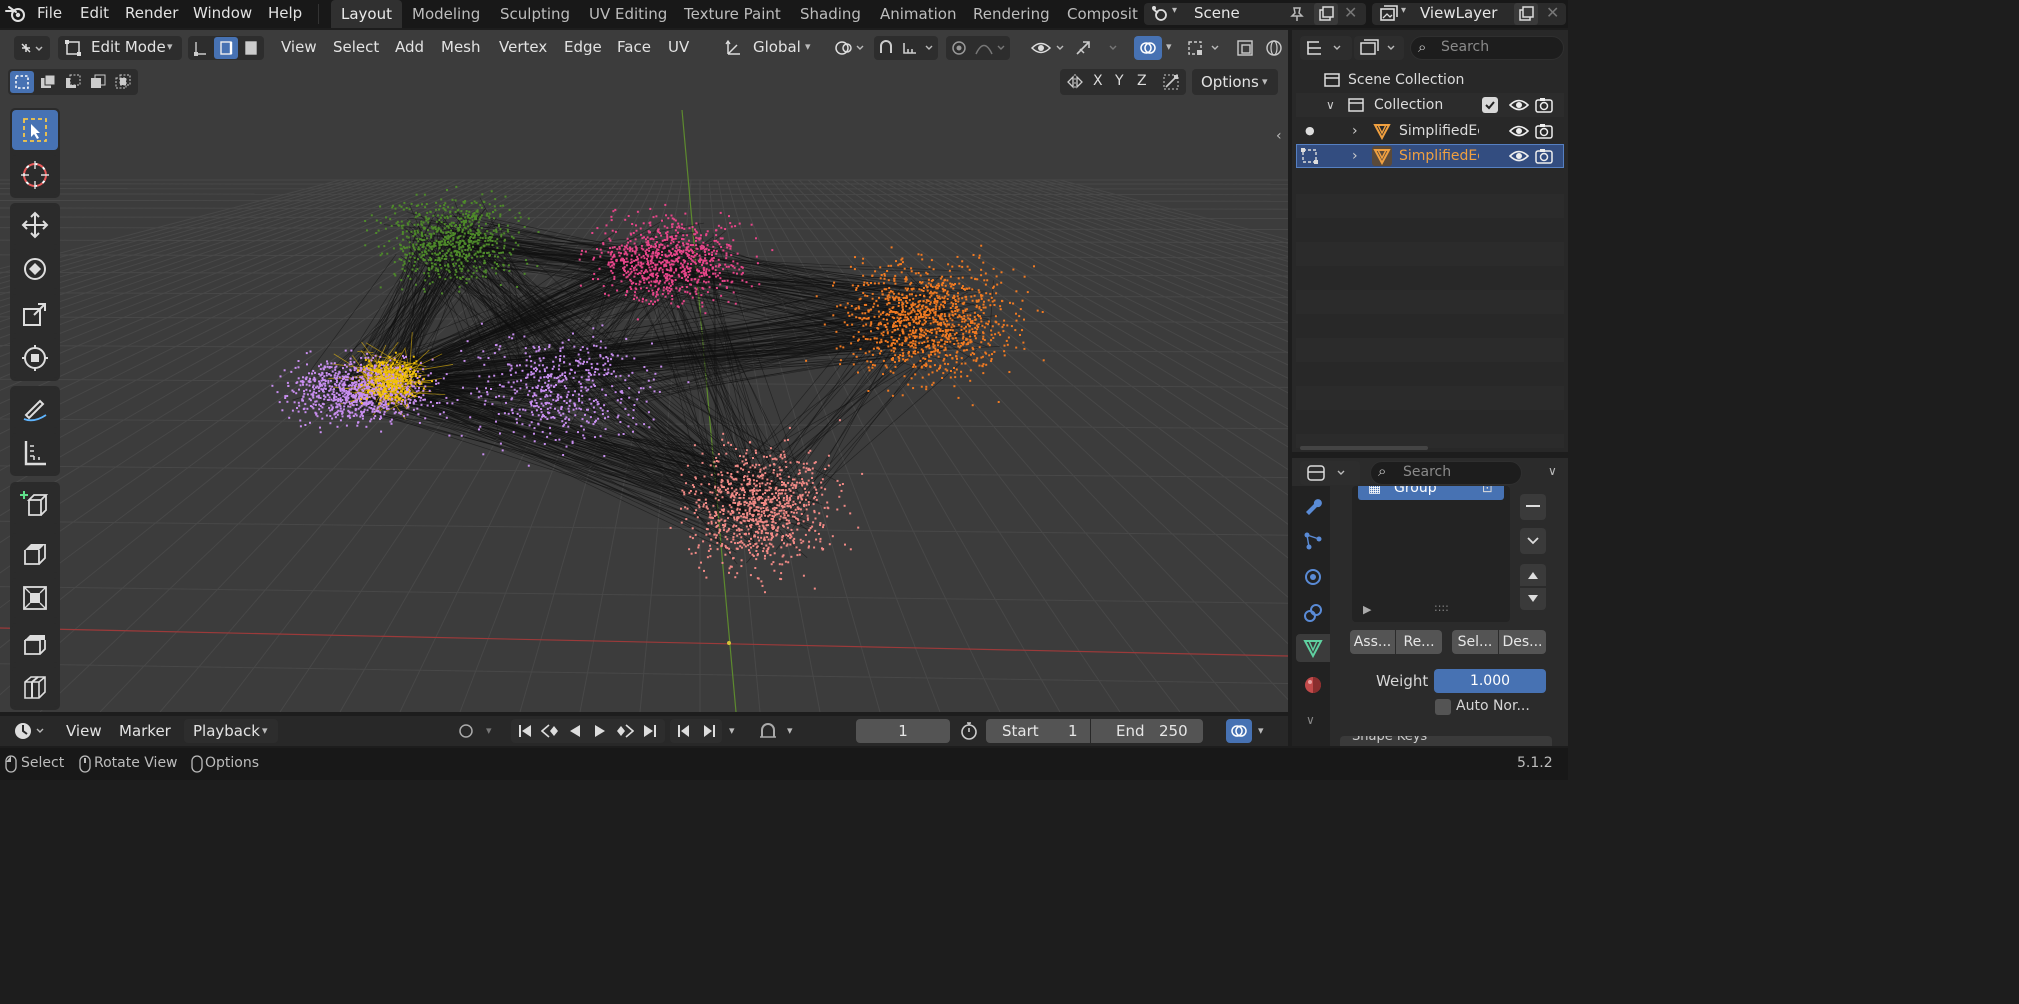 The image size is (2019, 1004). What do you see at coordinates (73, 82) in the screenshot?
I see `select-subtract-icon` at bounding box center [73, 82].